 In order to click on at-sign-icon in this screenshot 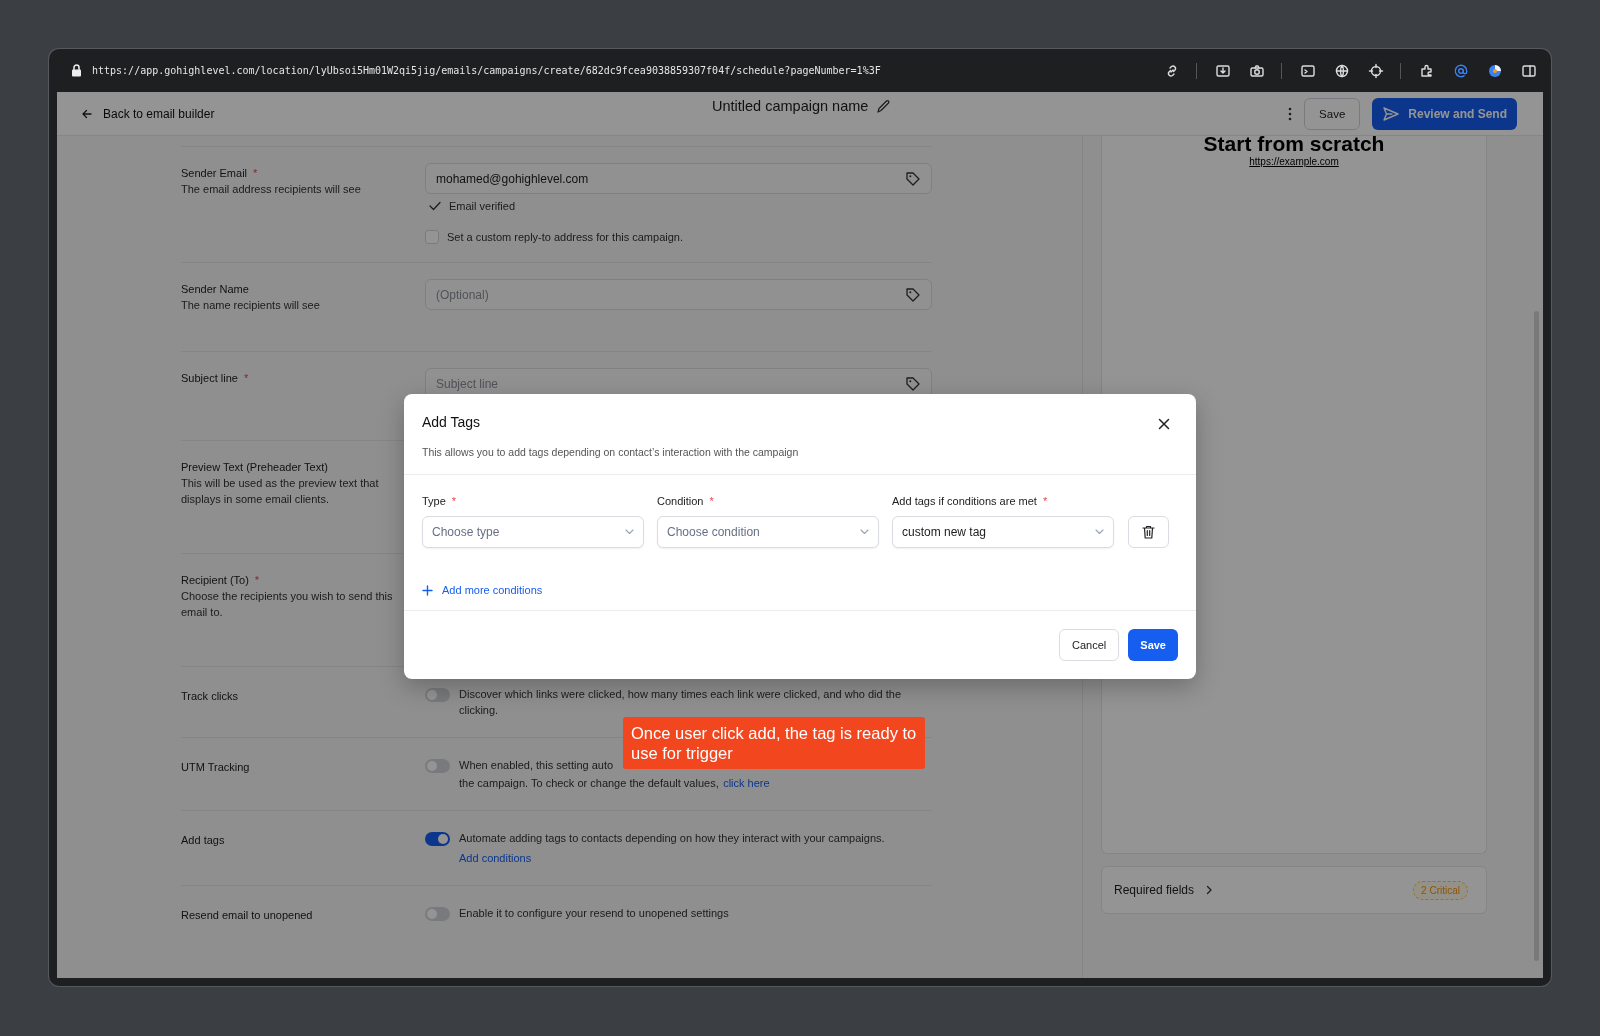, I will do `click(1461, 70)`.